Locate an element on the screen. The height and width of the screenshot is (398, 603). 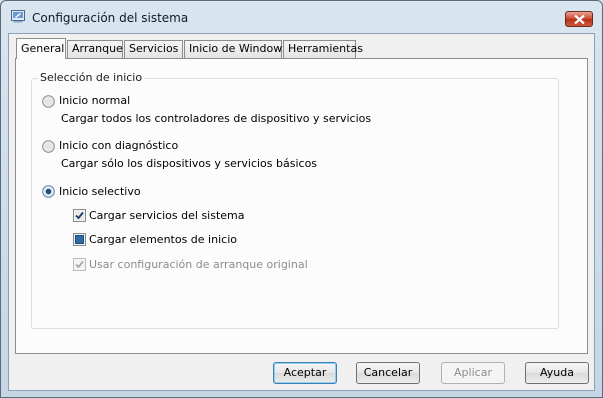
tab-herramientas: Herramientas is located at coordinates (323, 49).